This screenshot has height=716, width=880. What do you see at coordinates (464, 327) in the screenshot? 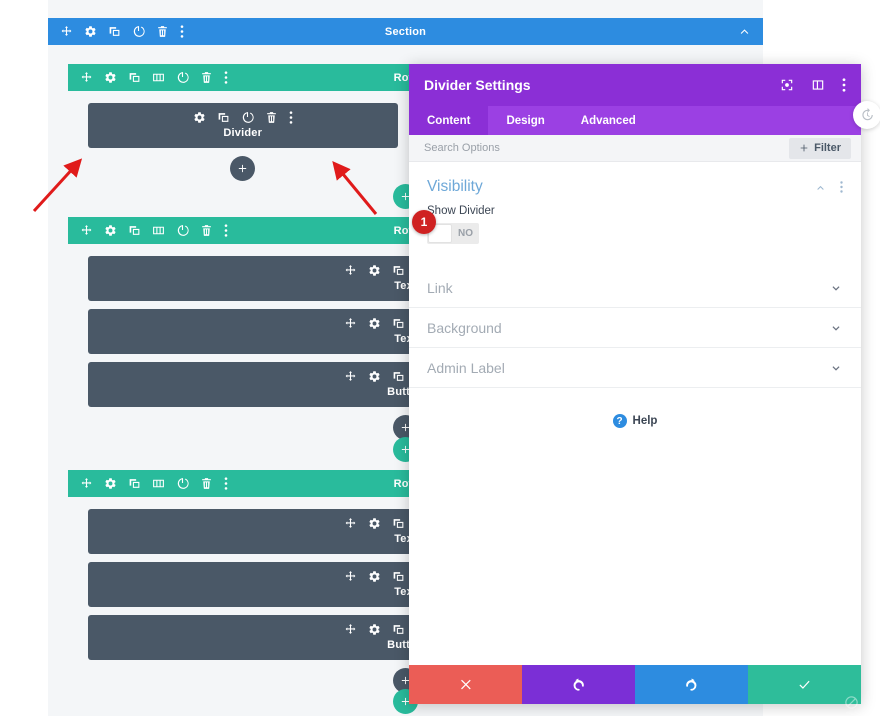
I see `accordion-label: Background` at bounding box center [464, 327].